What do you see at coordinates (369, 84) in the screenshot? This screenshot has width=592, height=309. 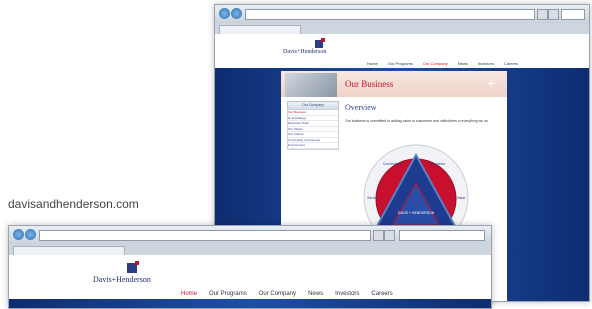 I see `hero-title: Our Business` at bounding box center [369, 84].